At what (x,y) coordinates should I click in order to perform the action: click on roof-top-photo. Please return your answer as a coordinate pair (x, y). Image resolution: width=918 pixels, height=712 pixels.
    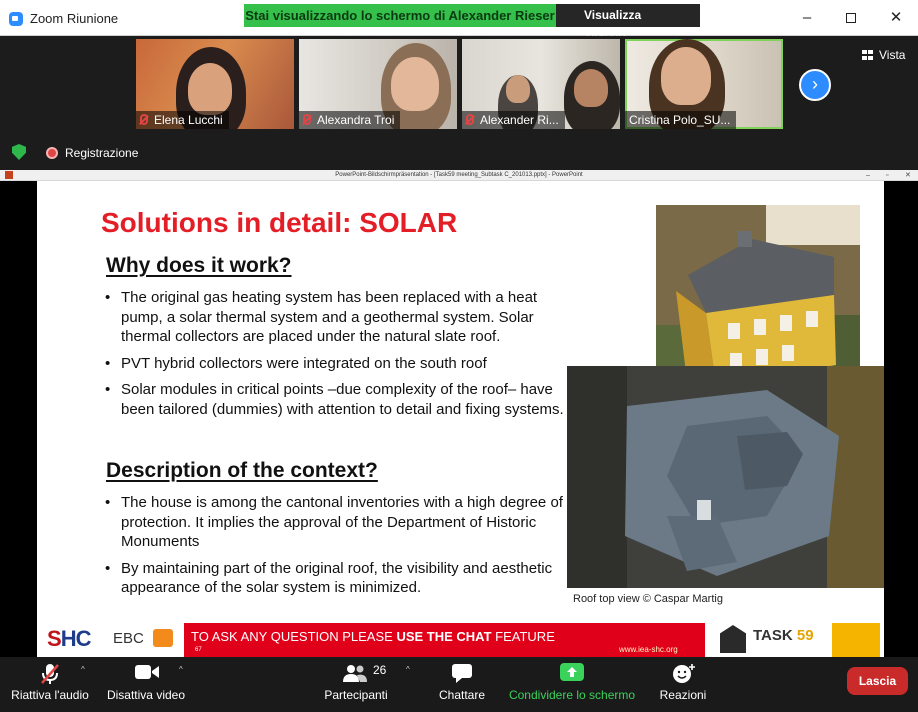
    Looking at the image, I should click on (725, 477).